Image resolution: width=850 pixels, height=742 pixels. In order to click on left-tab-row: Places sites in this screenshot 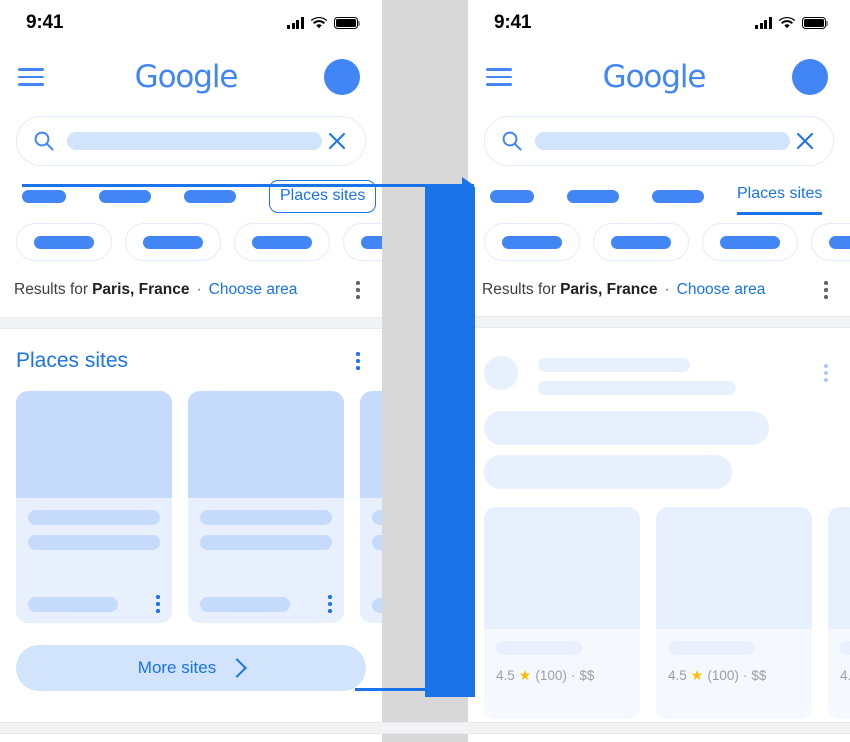, I will do `click(191, 189)`.